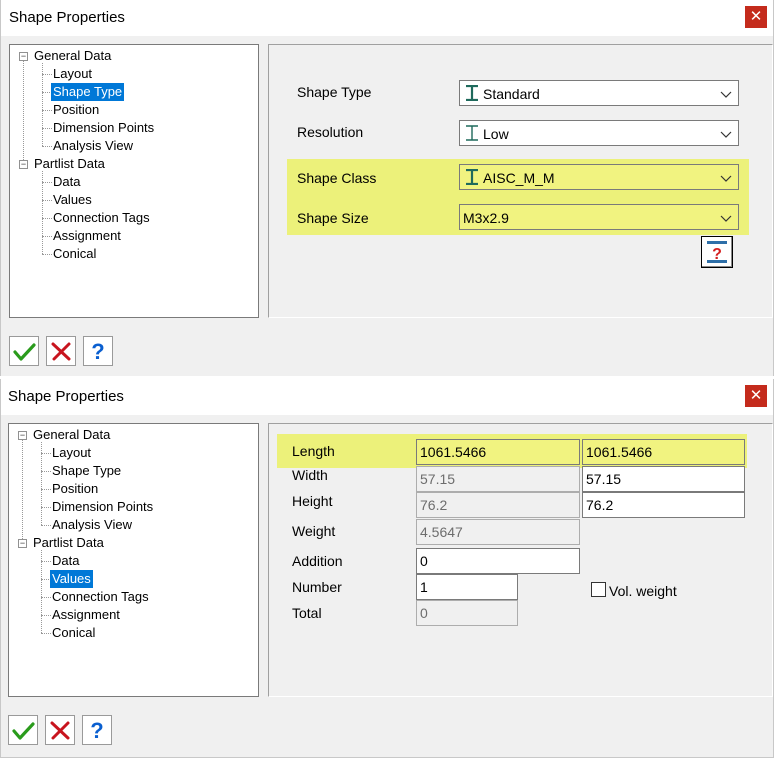 The image size is (774, 758). Describe the element at coordinates (498, 532) in the screenshot. I see `weight-field: 4.5647` at that location.